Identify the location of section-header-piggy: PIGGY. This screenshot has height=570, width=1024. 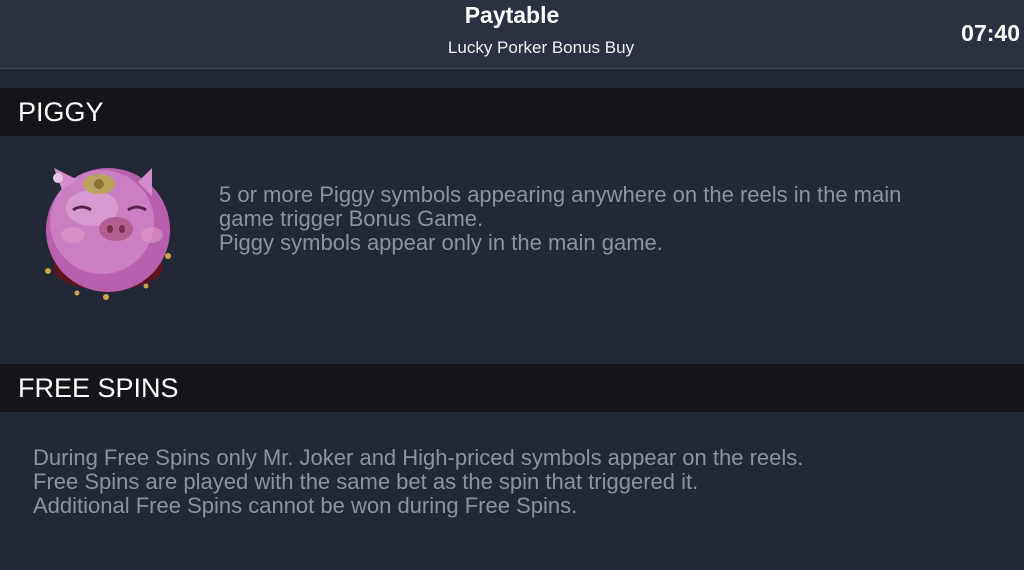
(512, 112).